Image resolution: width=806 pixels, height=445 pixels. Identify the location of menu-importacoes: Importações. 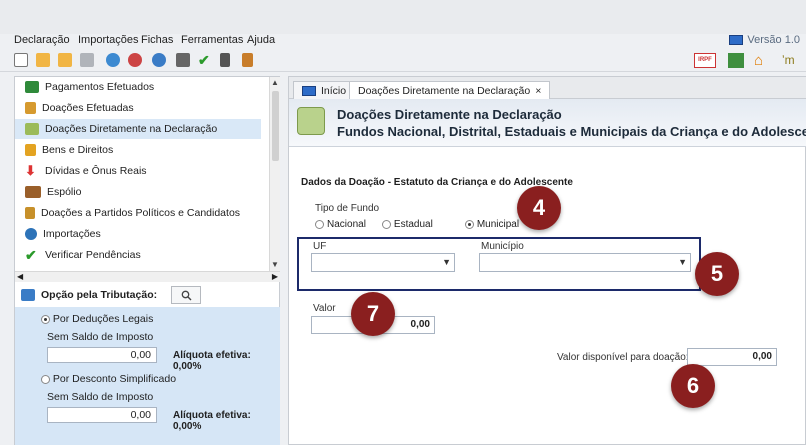
(108, 40).